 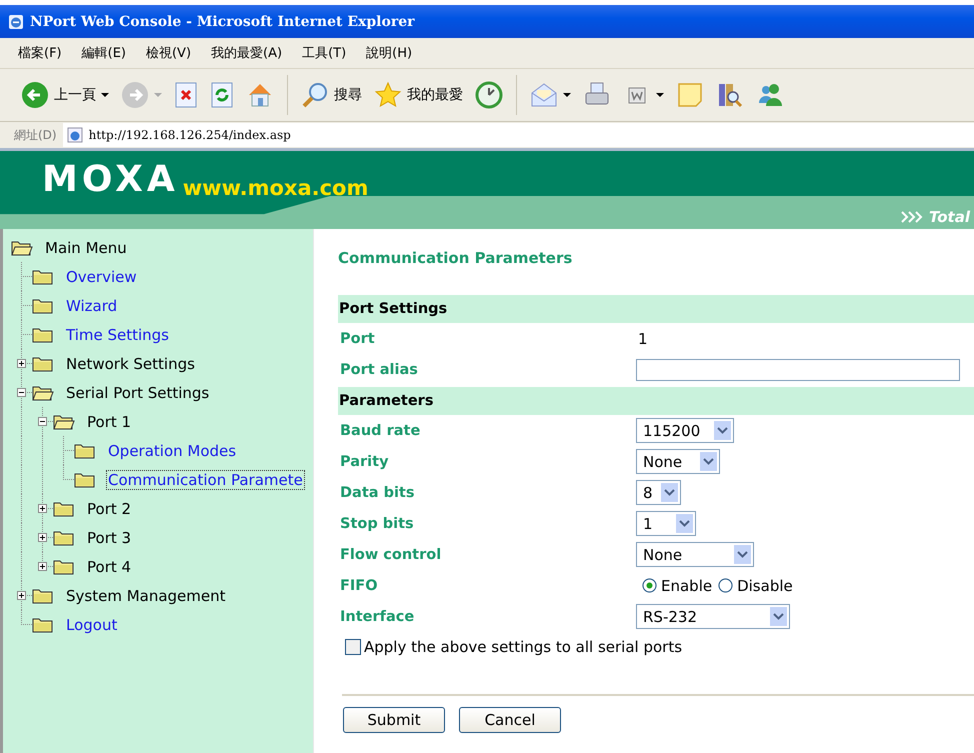 What do you see at coordinates (364, 462) in the screenshot?
I see `field-label: Parity` at bounding box center [364, 462].